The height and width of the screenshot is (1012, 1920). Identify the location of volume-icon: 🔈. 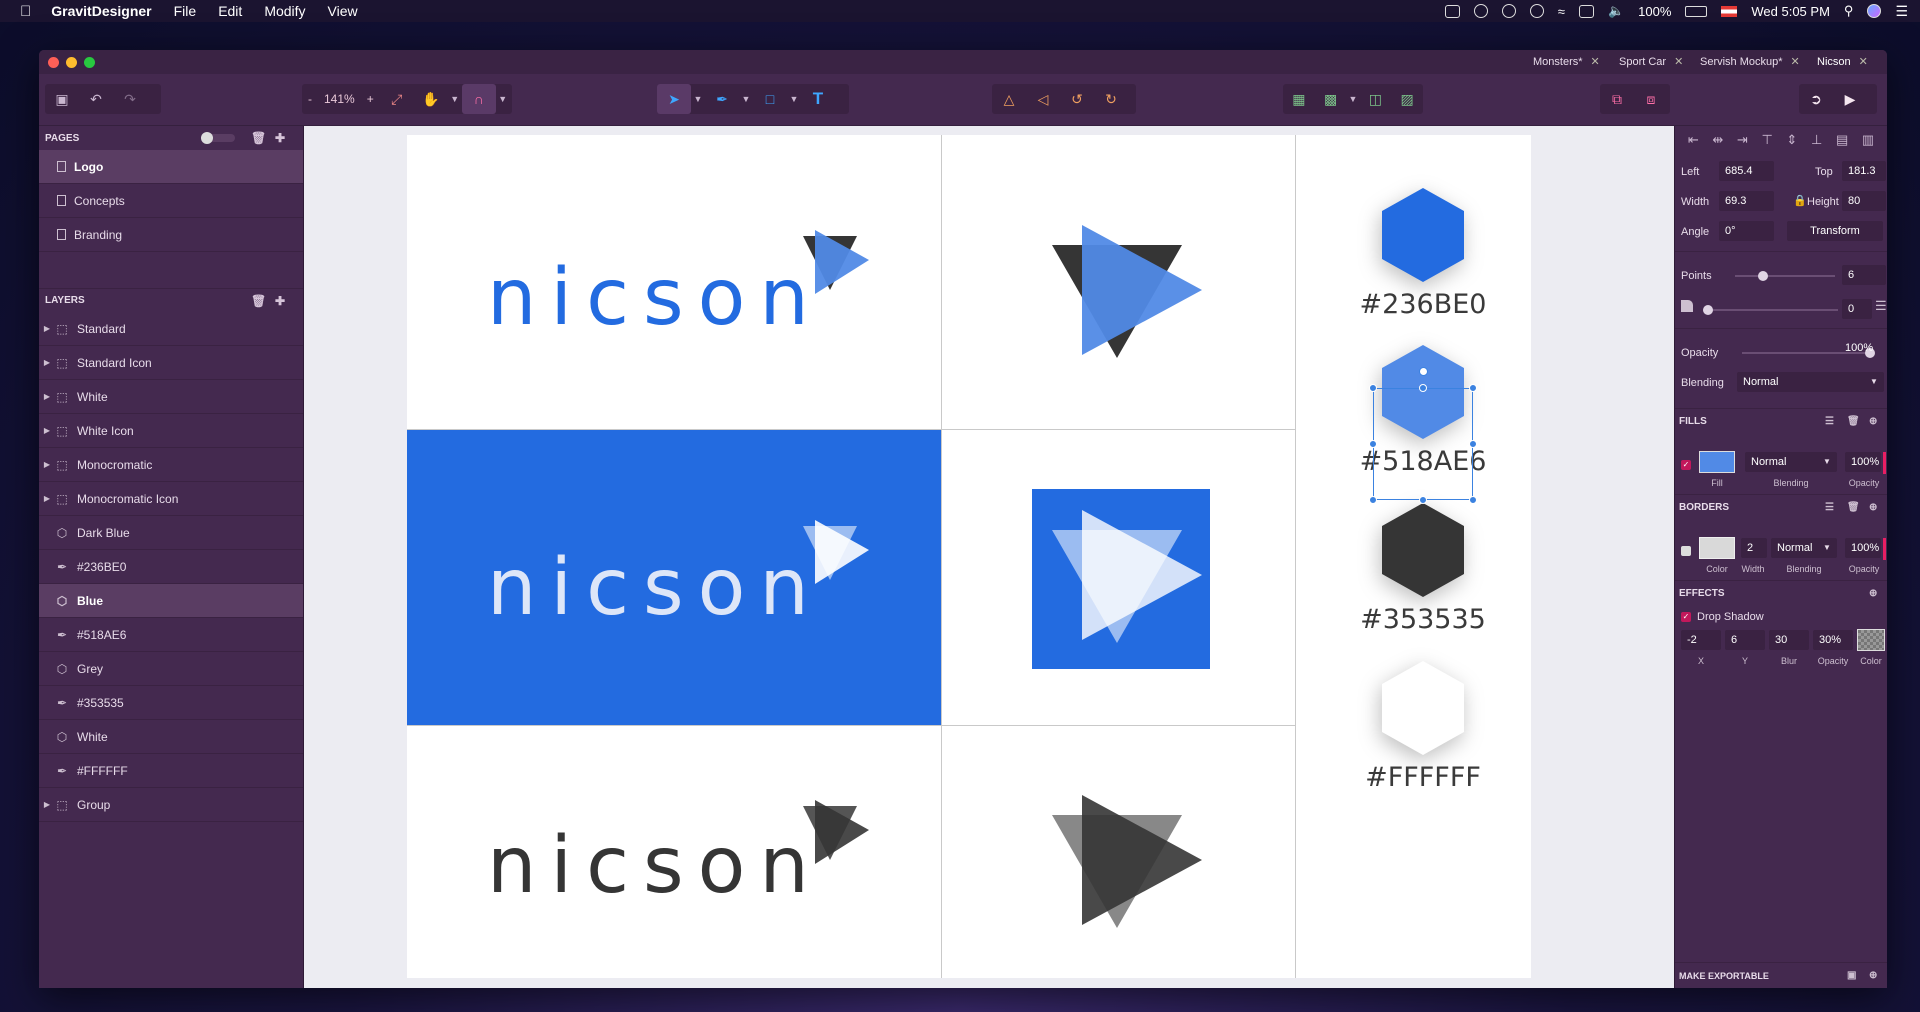
(1616, 11).